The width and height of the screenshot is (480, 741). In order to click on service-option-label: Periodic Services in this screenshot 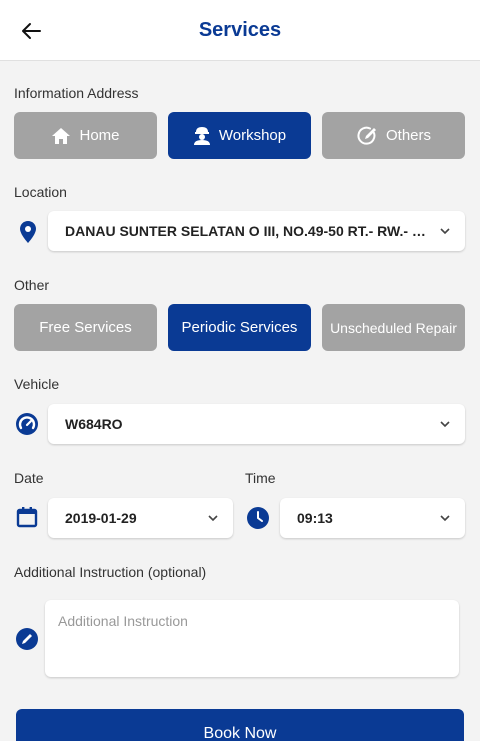, I will do `click(239, 327)`.